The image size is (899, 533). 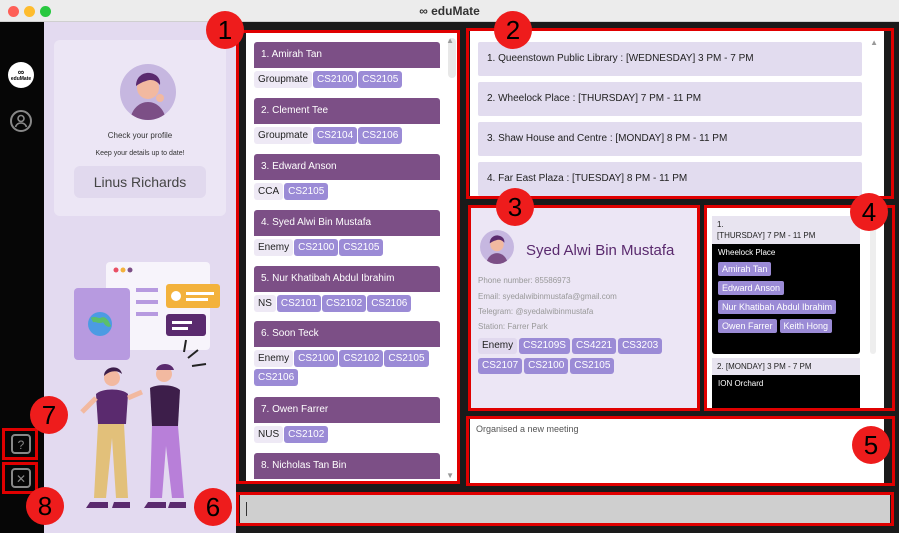 What do you see at coordinates (745, 269) in the screenshot?
I see `participant-tag: Amirah Tan` at bounding box center [745, 269].